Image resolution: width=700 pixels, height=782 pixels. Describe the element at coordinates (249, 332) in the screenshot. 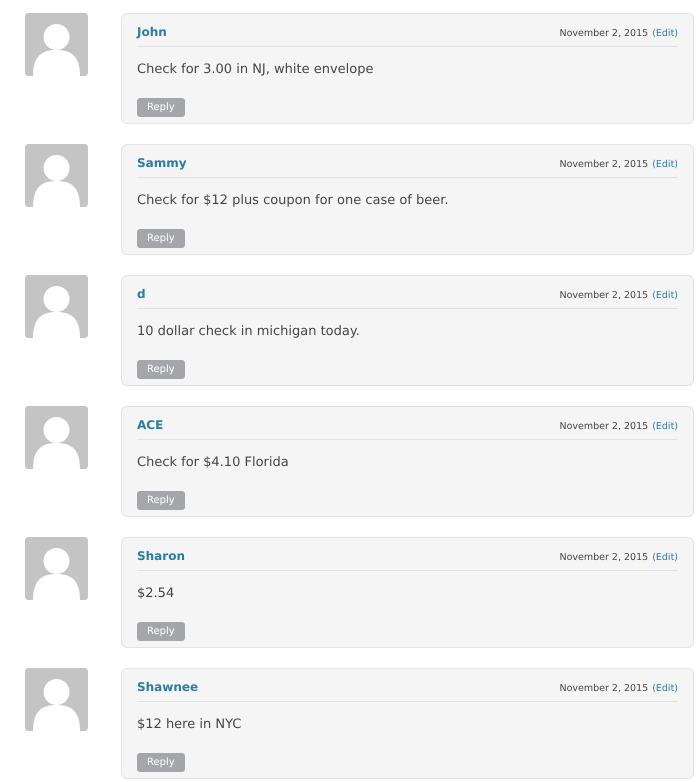

I see `comment-text: 10 dollar check in michigan today.` at that location.